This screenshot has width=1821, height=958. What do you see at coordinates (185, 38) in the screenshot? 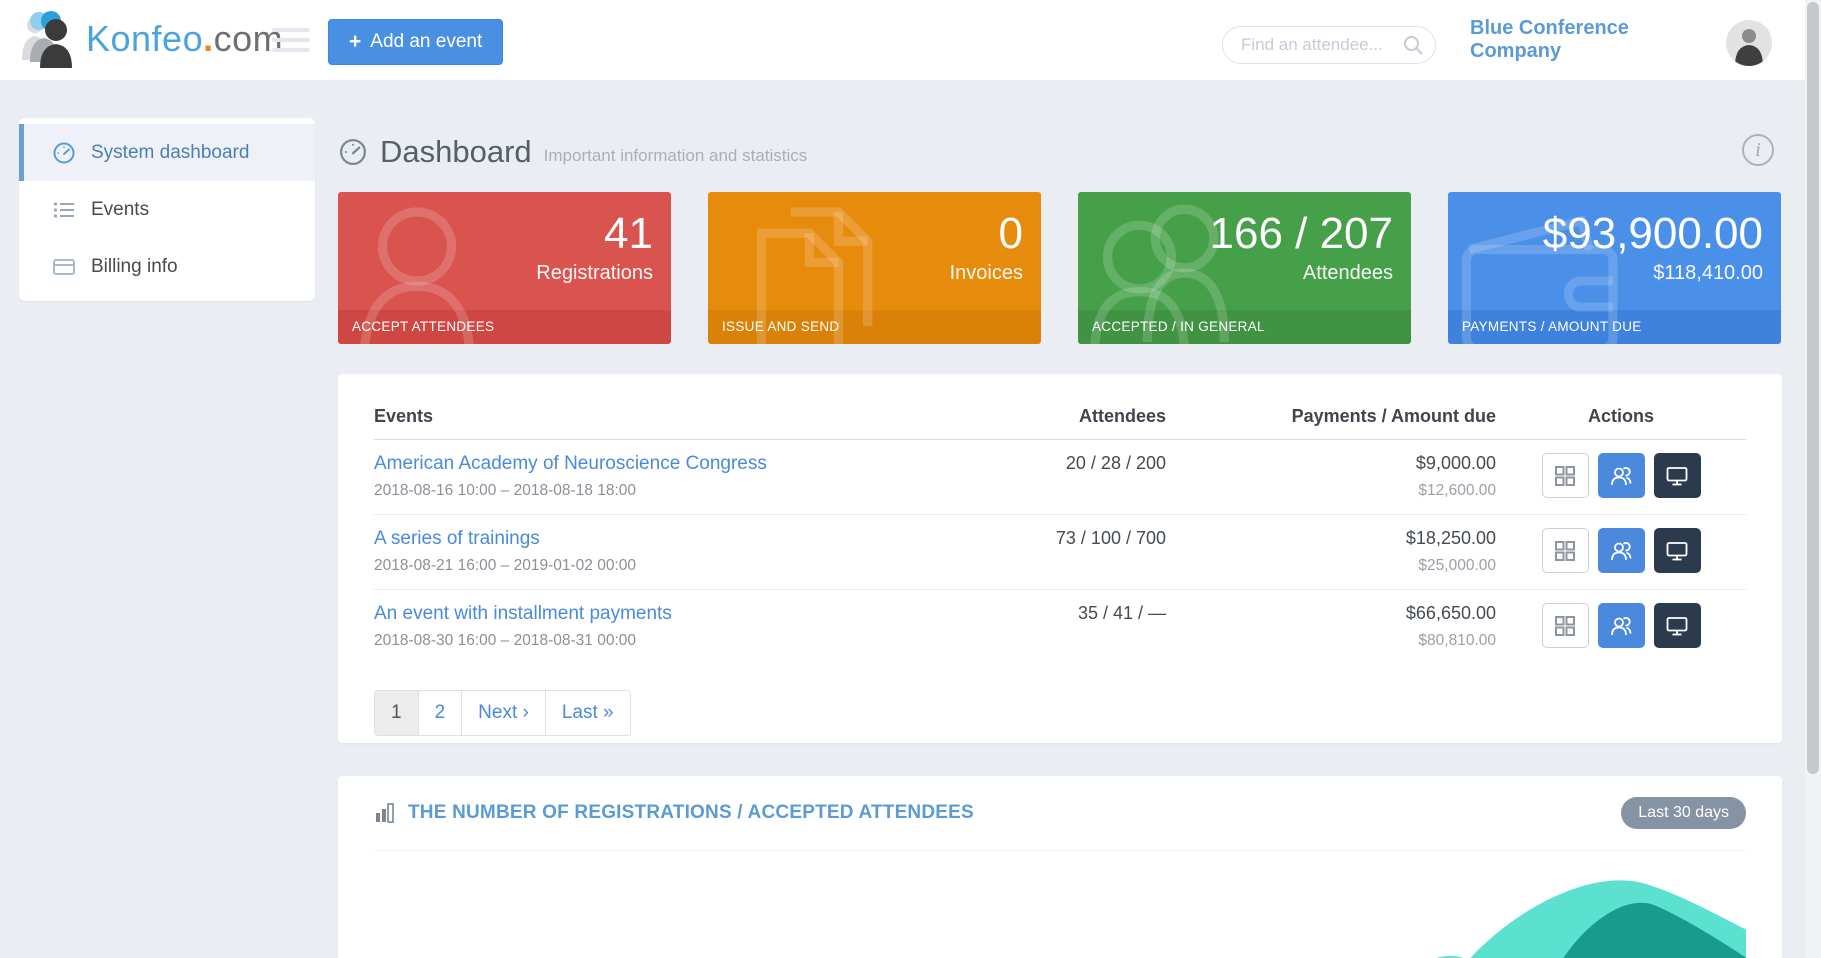
I see `konfeo-logo-text: Konfeo.com` at bounding box center [185, 38].